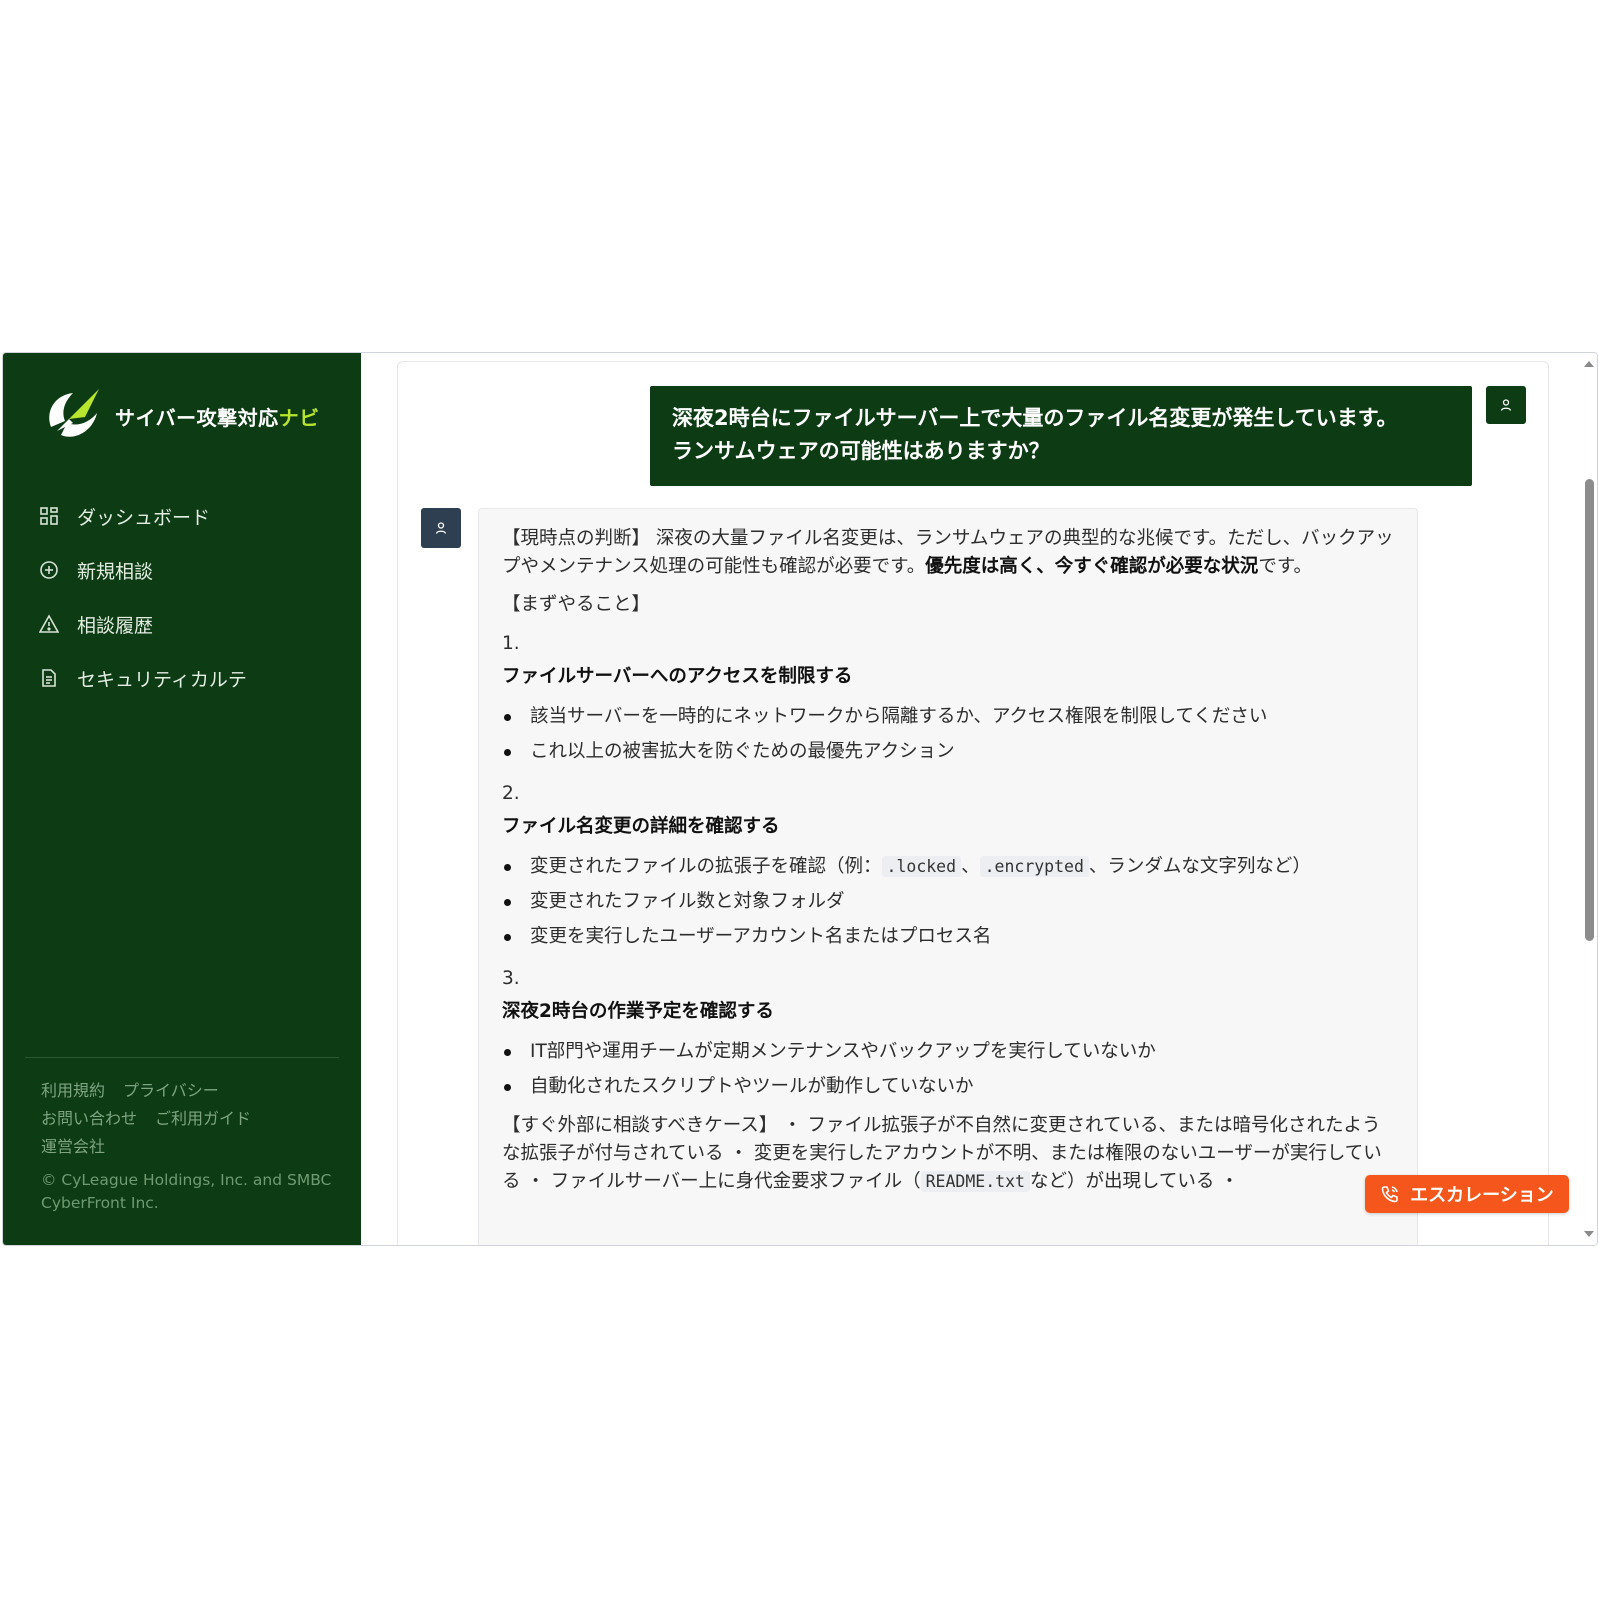 This screenshot has width=1598, height=1598. What do you see at coordinates (73, 1147) in the screenshot?
I see `company-link: 運営会社` at bounding box center [73, 1147].